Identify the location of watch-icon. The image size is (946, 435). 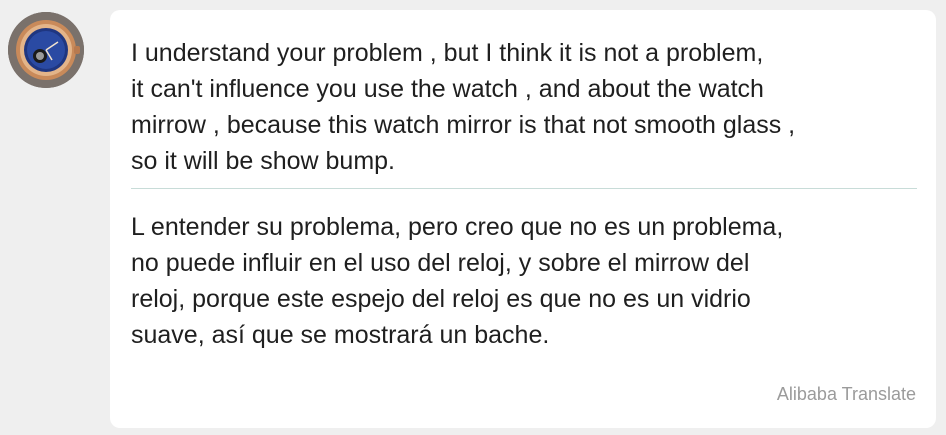
(46, 50).